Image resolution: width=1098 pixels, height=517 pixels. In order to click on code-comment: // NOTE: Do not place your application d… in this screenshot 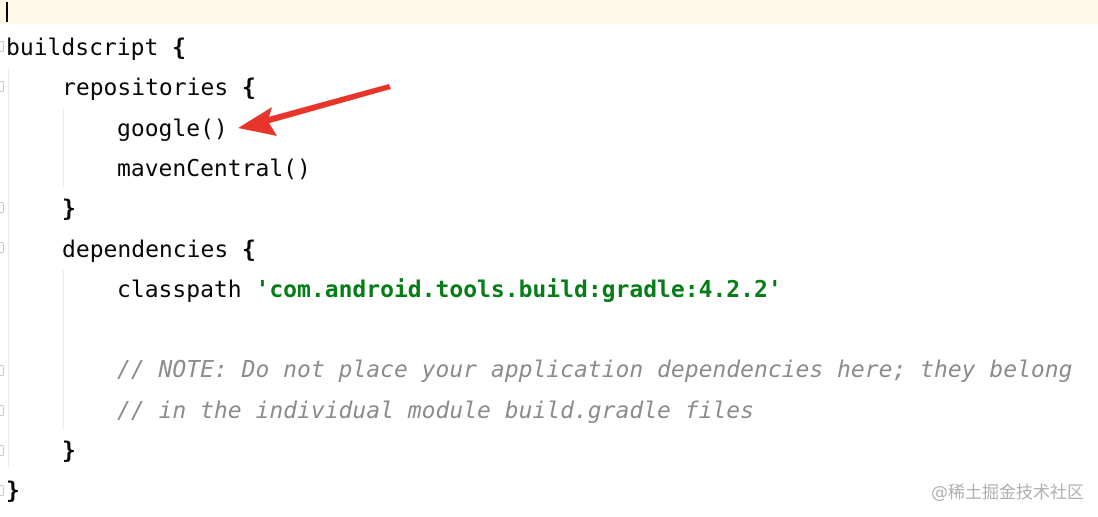, I will do `click(595, 370)`.